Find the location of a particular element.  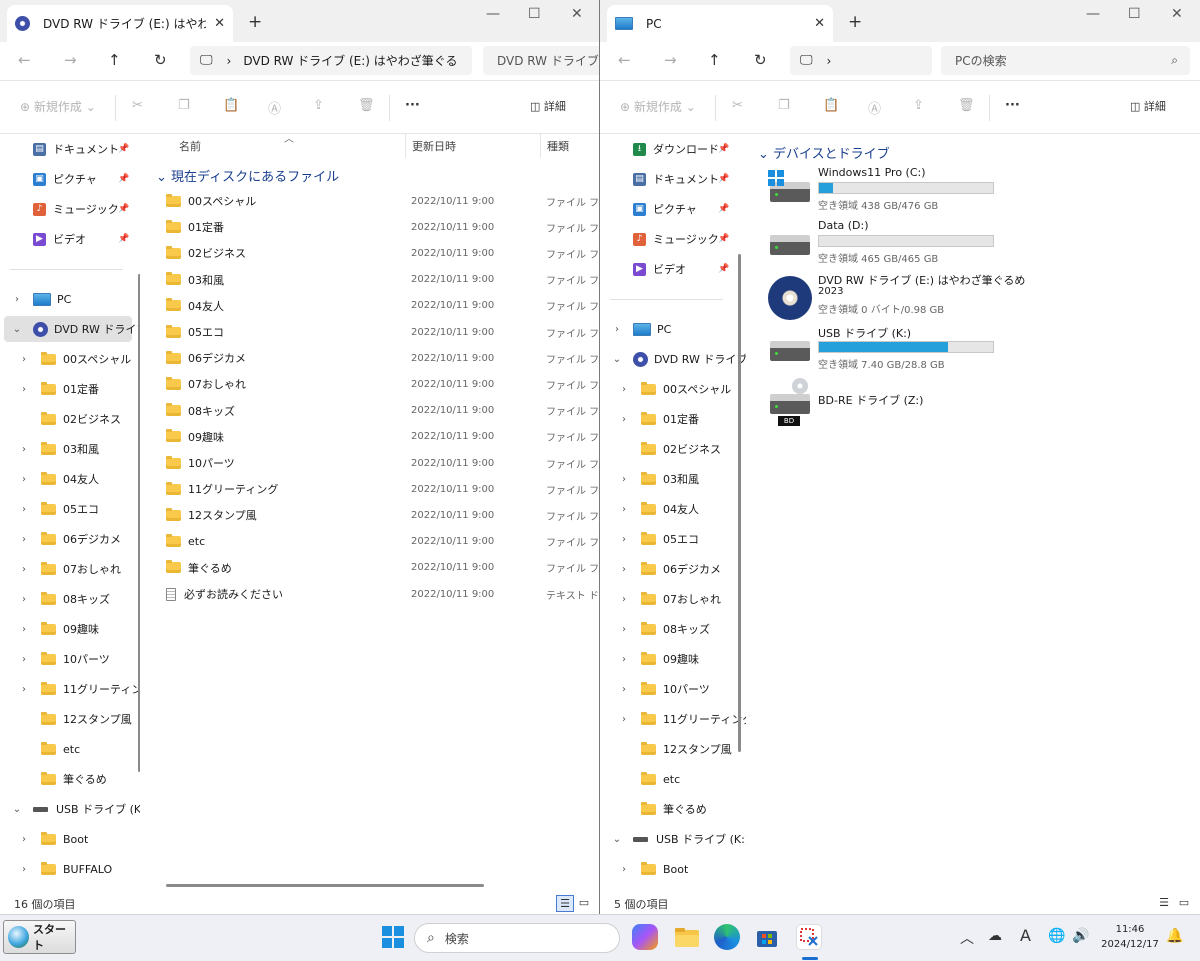

nav-item-quick-access: ⭳ ダウンロード 📌 is located at coordinates (665, 149).